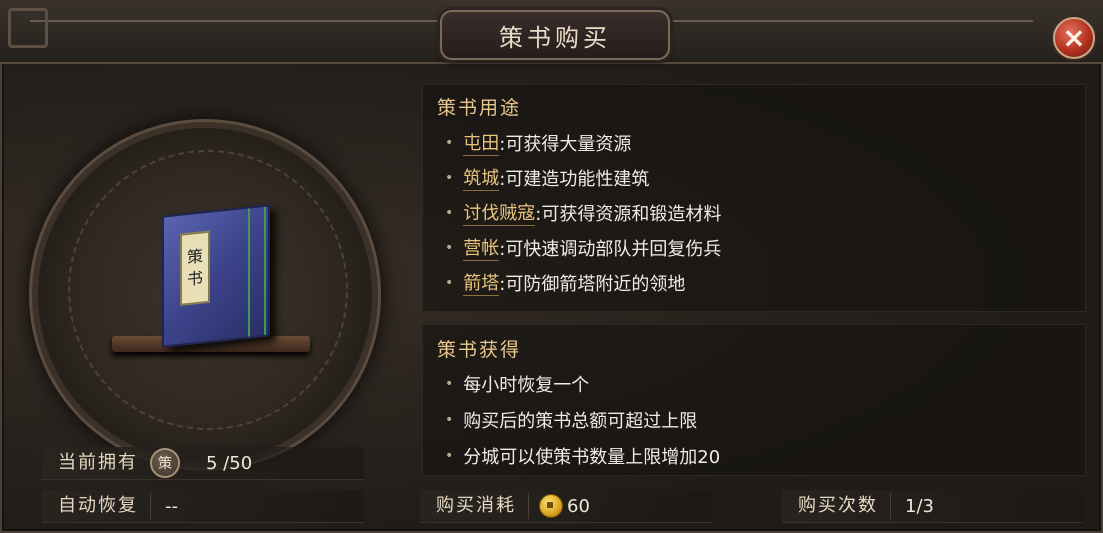  Describe the element at coordinates (499, 212) in the screenshot. I see `usage-item-key: 讨伐贼寇` at that location.